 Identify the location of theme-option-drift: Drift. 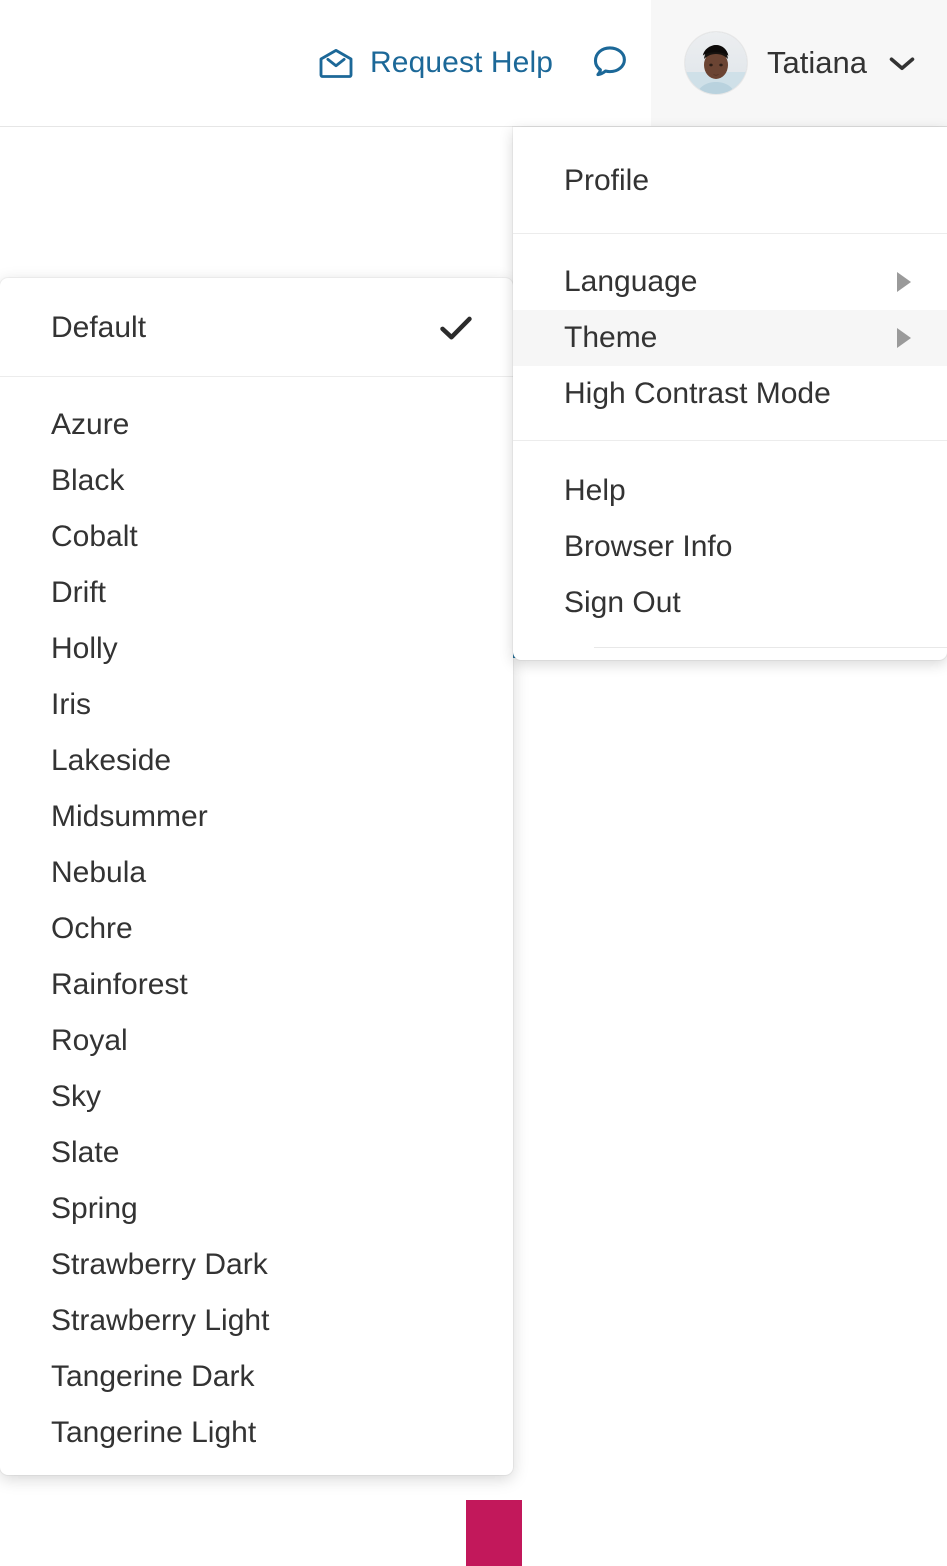
(256, 593).